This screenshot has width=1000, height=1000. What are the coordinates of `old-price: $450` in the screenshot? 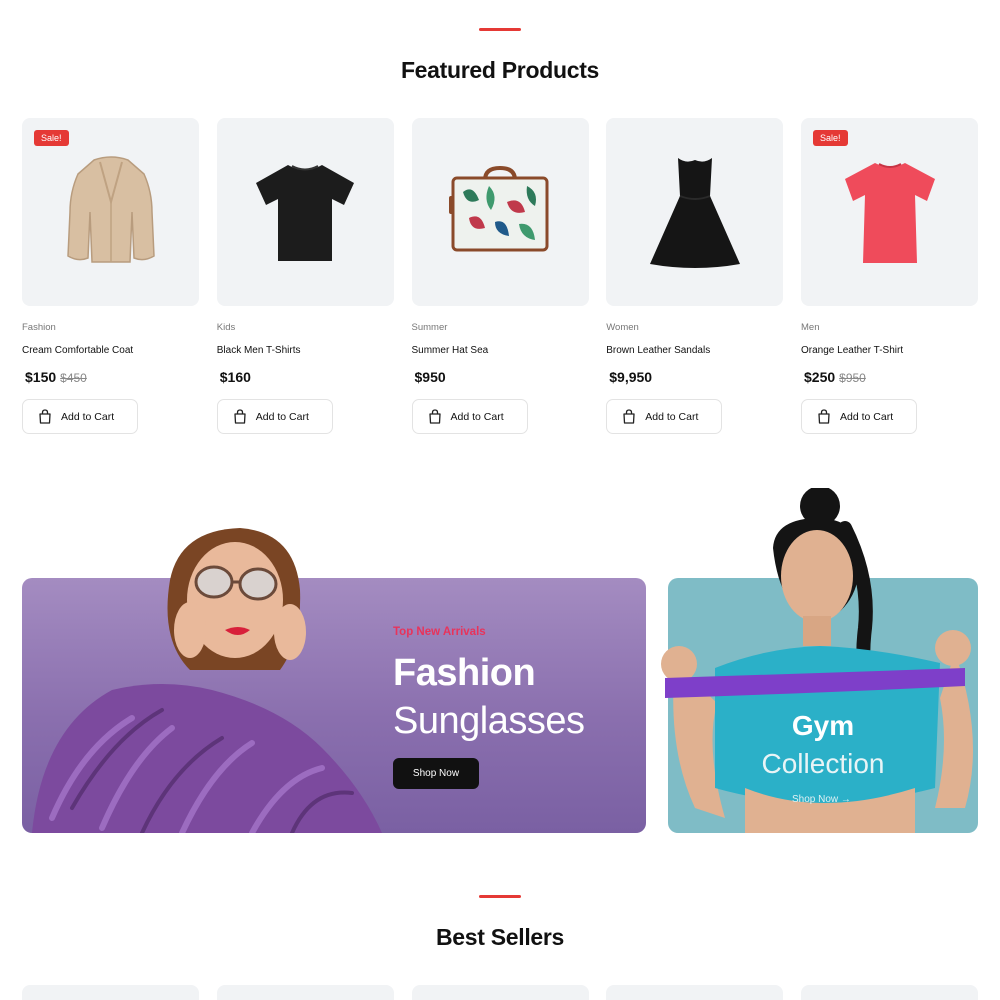 It's located at (73, 378).